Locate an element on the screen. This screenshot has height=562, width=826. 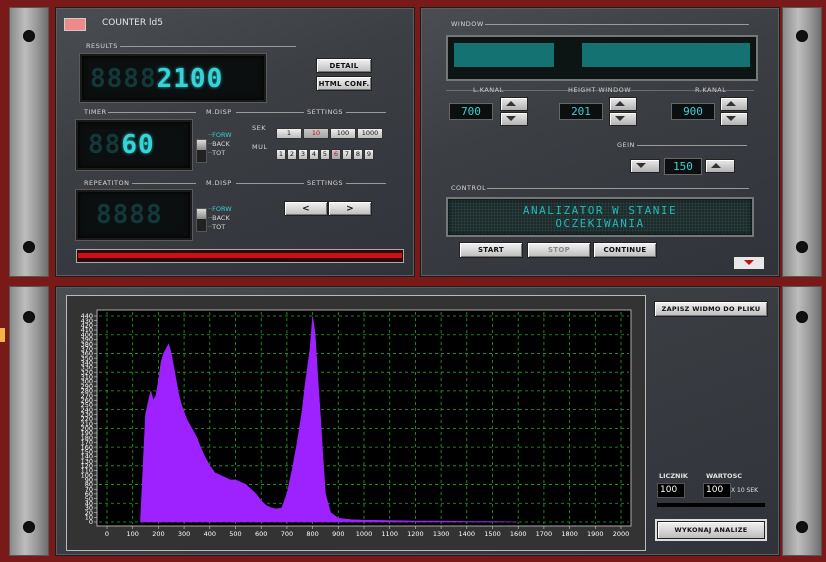
results-divider is located at coordinates (208, 46).